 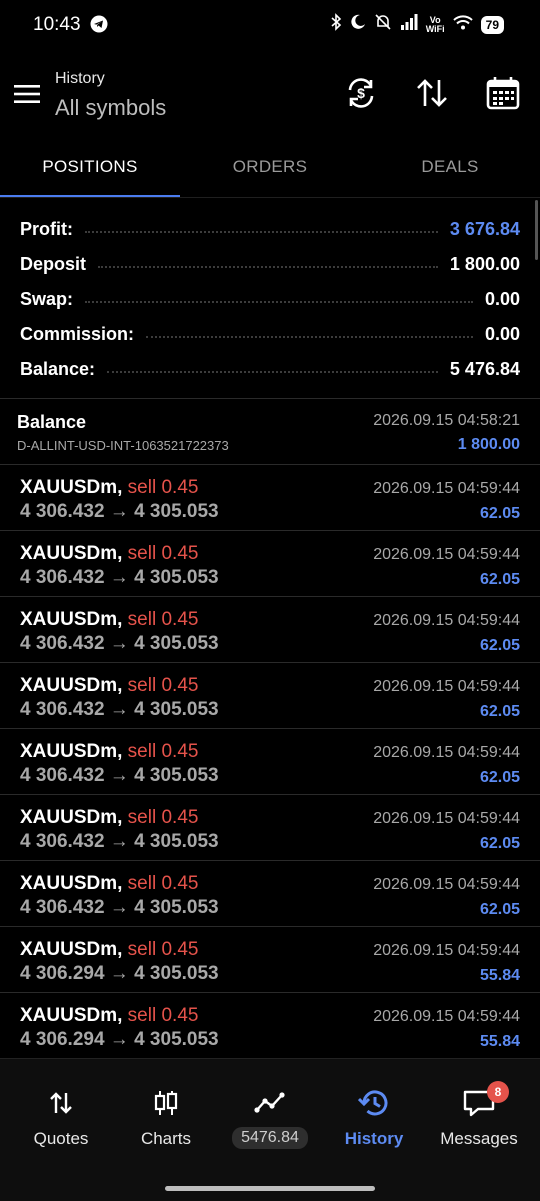 What do you see at coordinates (270, 1188) in the screenshot?
I see `home-indicator` at bounding box center [270, 1188].